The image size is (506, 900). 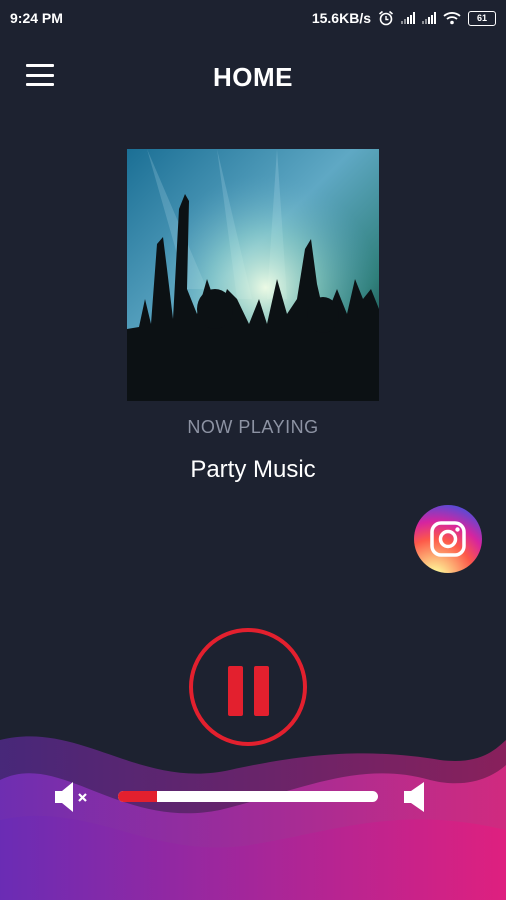 I want to click on battery-icon: 61, so click(x=482, y=18).